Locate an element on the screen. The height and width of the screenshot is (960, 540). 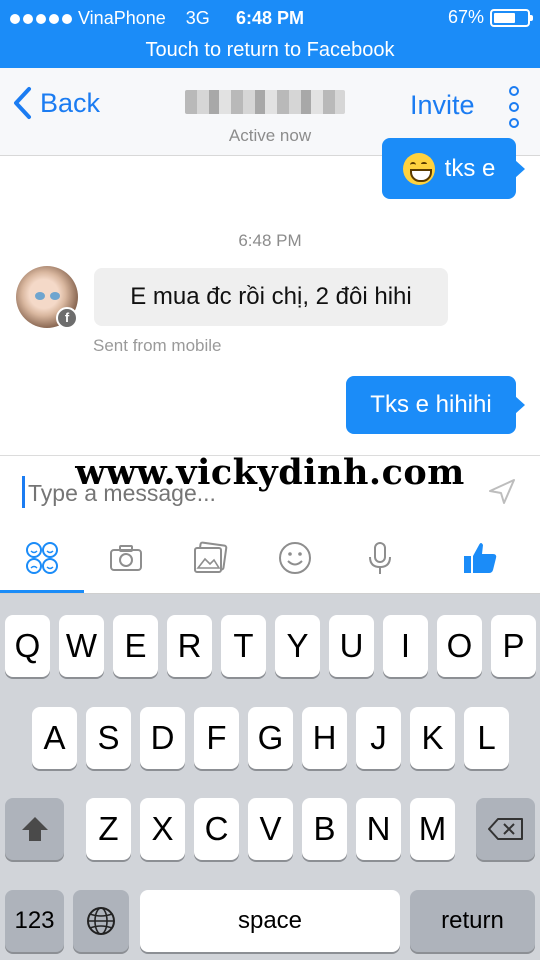
key-r: R is located at coordinates (189, 646).